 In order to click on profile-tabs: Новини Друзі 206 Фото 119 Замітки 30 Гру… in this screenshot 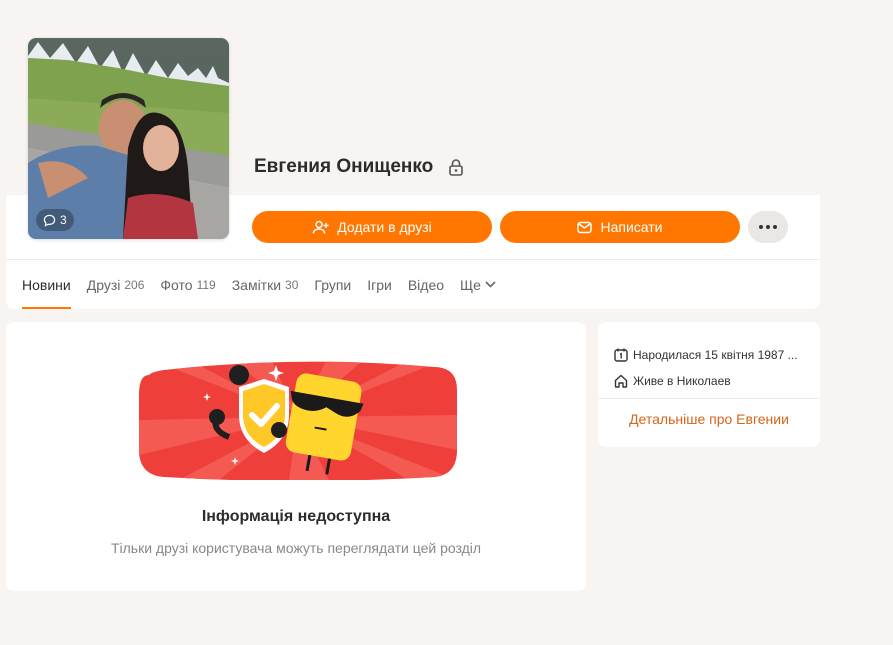, I will do `click(413, 284)`.